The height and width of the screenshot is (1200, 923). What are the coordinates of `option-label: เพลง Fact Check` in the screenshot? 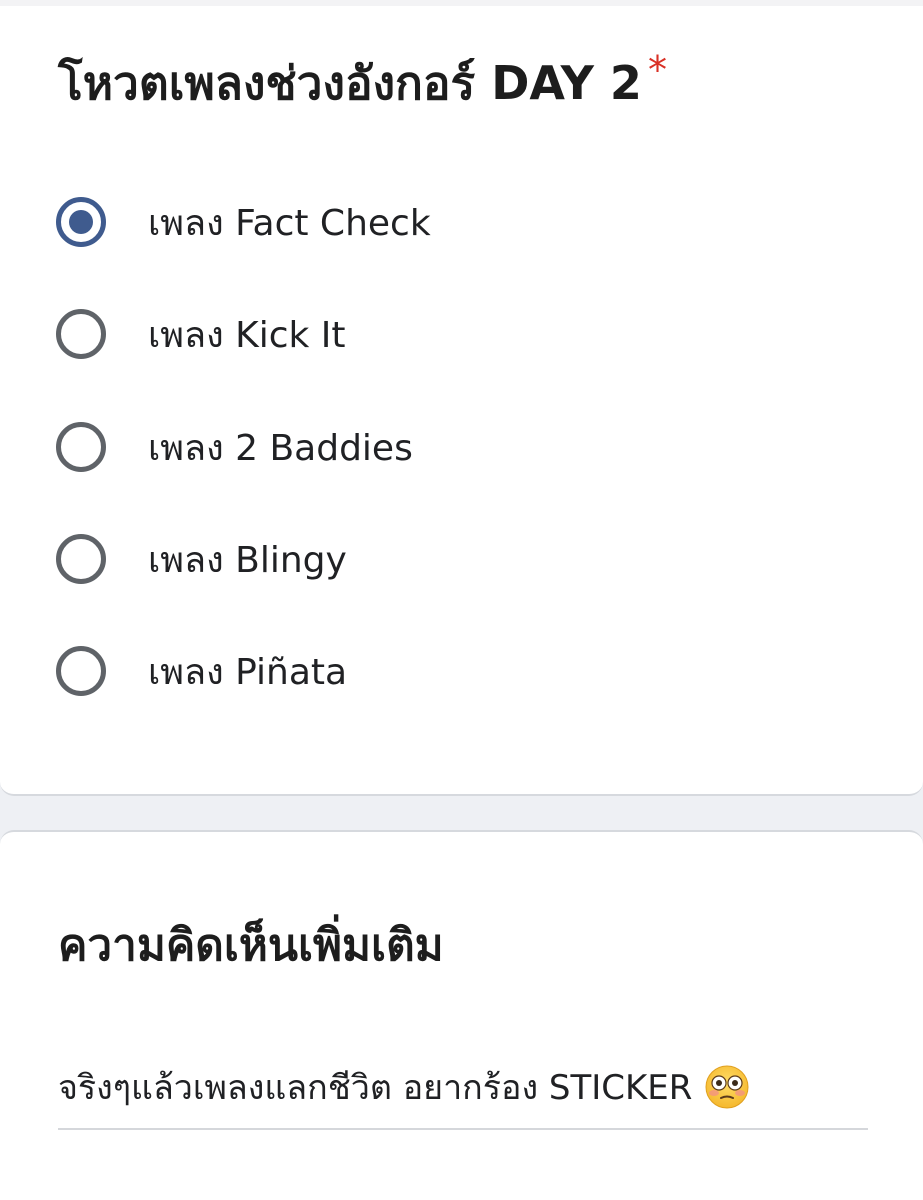 It's located at (289, 223).